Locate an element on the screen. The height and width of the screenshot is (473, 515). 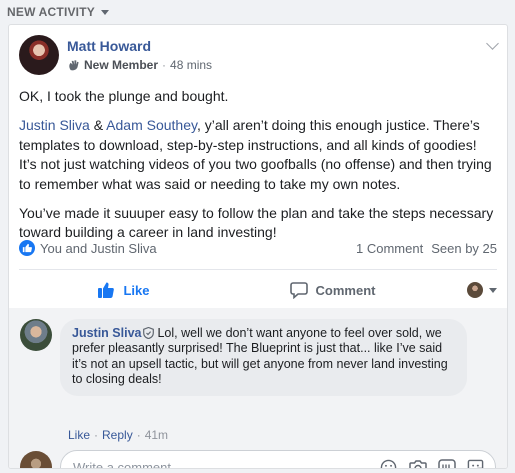
comment-time: 41m is located at coordinates (156, 435).